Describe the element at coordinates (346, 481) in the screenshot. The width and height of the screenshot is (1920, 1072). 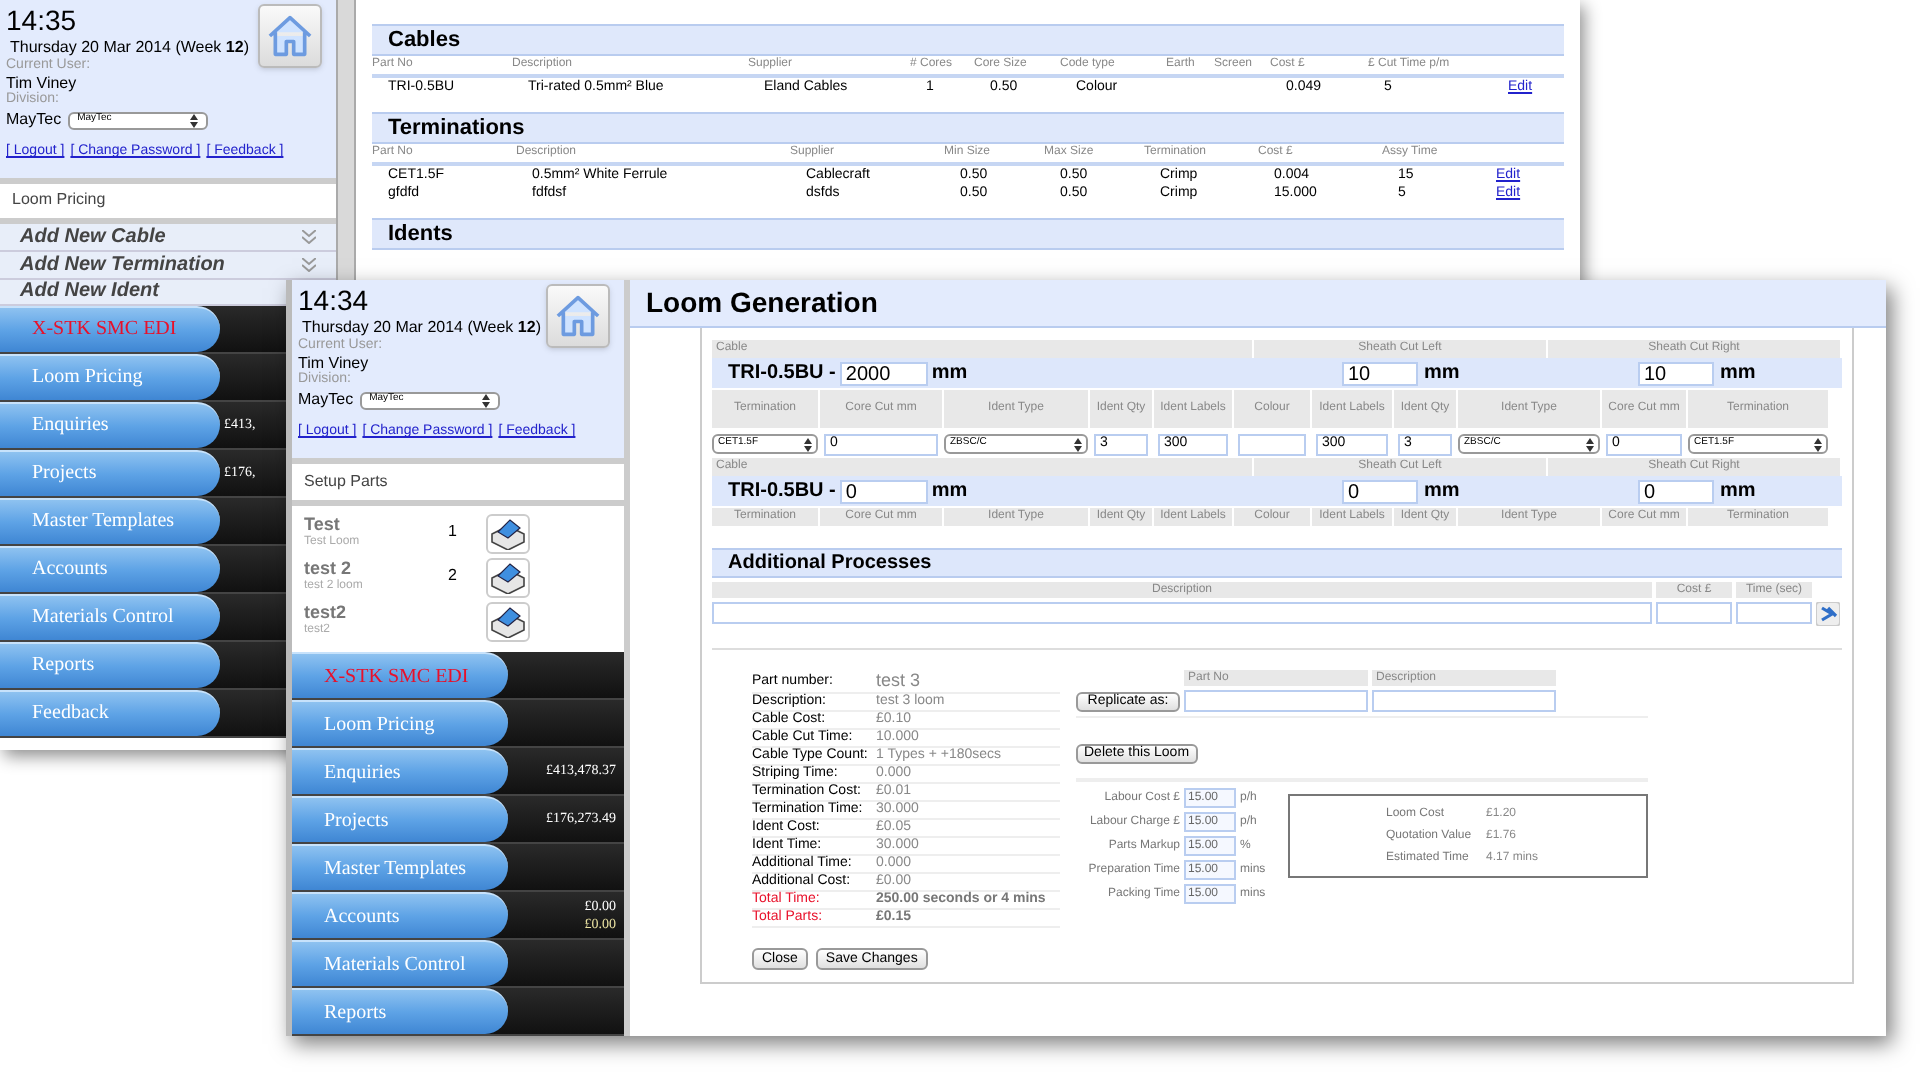
I see `section-label: Setup Parts` at that location.